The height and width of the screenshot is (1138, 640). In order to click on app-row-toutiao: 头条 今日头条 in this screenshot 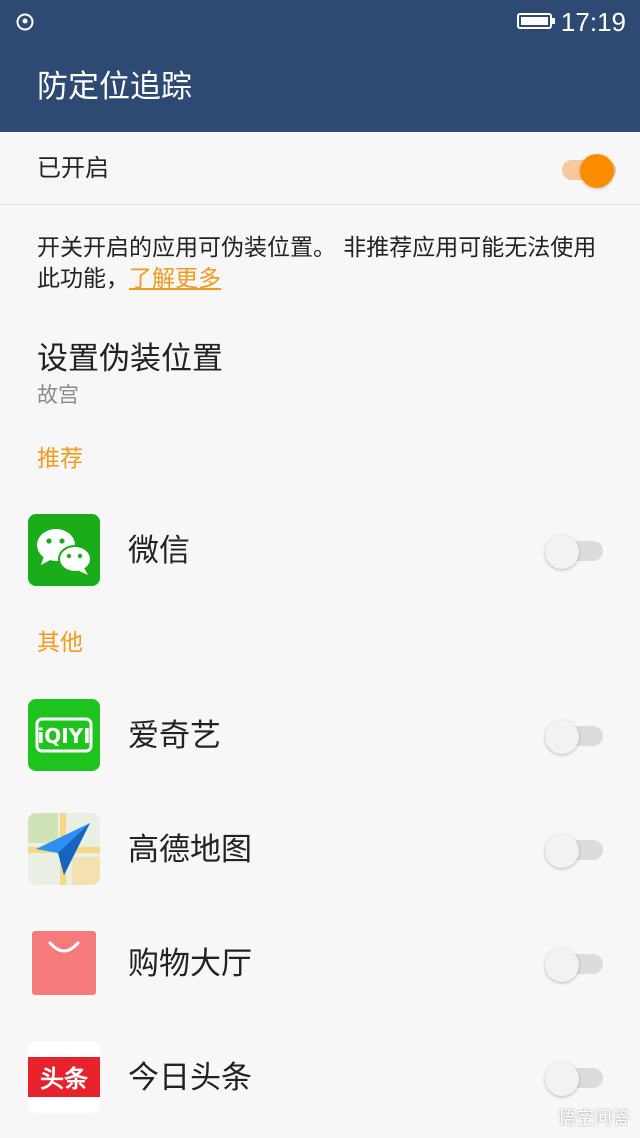, I will do `click(320, 1077)`.